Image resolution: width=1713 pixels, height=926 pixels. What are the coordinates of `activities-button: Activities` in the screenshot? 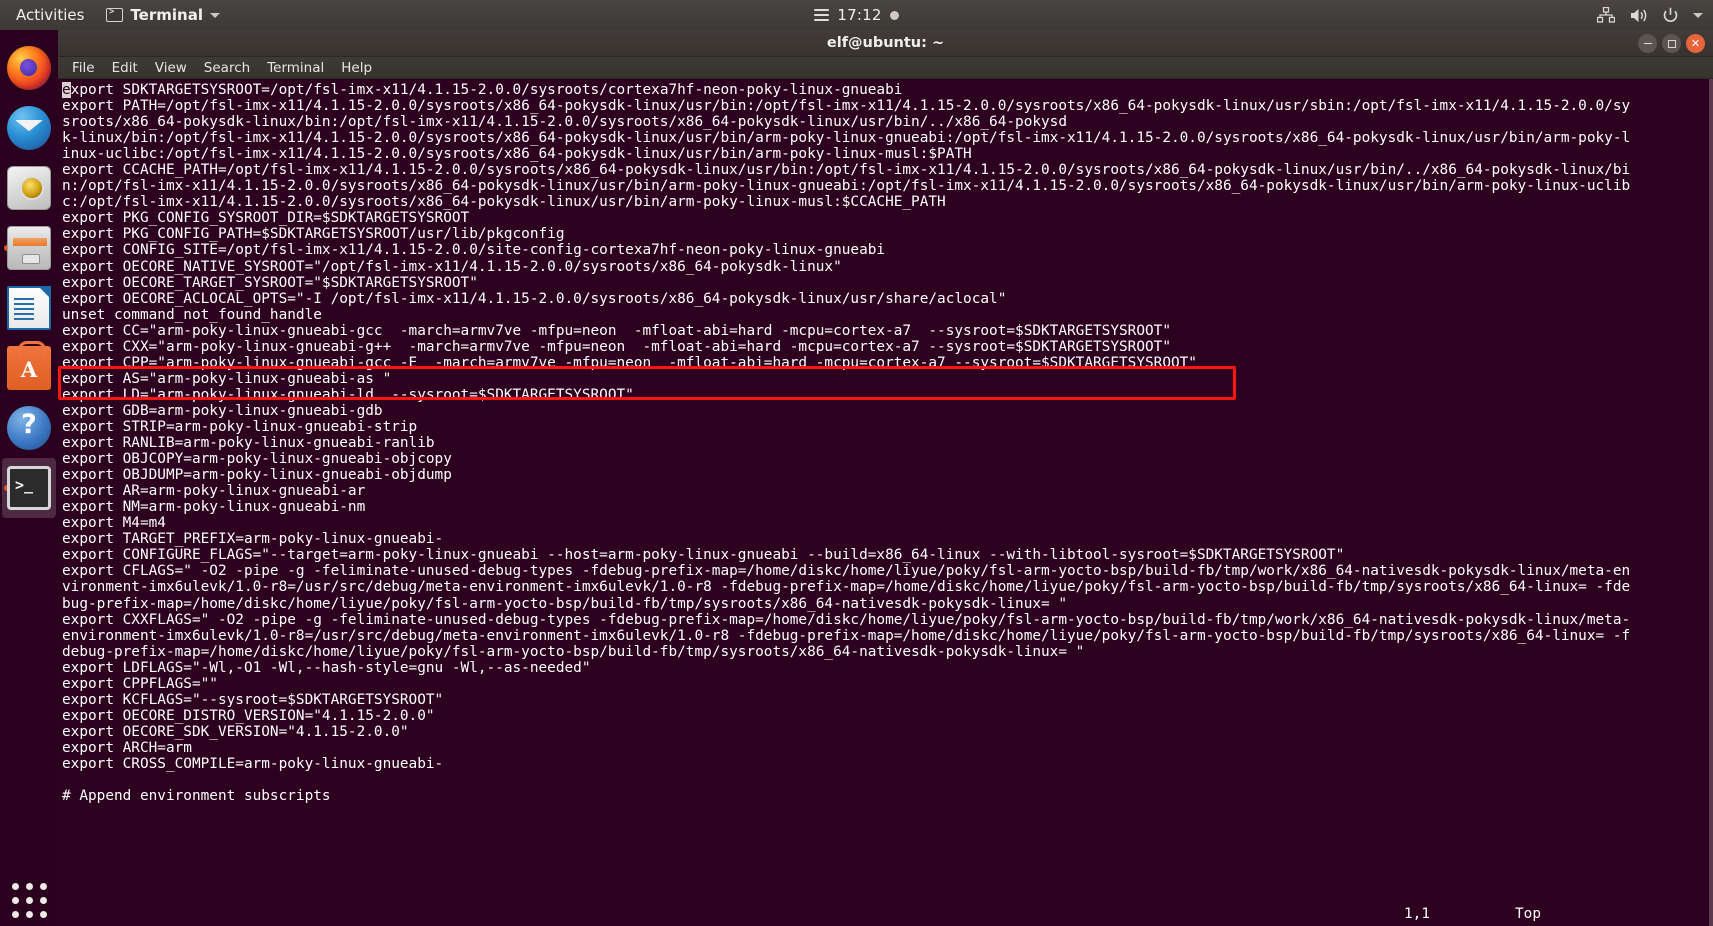 It's located at (48, 15).